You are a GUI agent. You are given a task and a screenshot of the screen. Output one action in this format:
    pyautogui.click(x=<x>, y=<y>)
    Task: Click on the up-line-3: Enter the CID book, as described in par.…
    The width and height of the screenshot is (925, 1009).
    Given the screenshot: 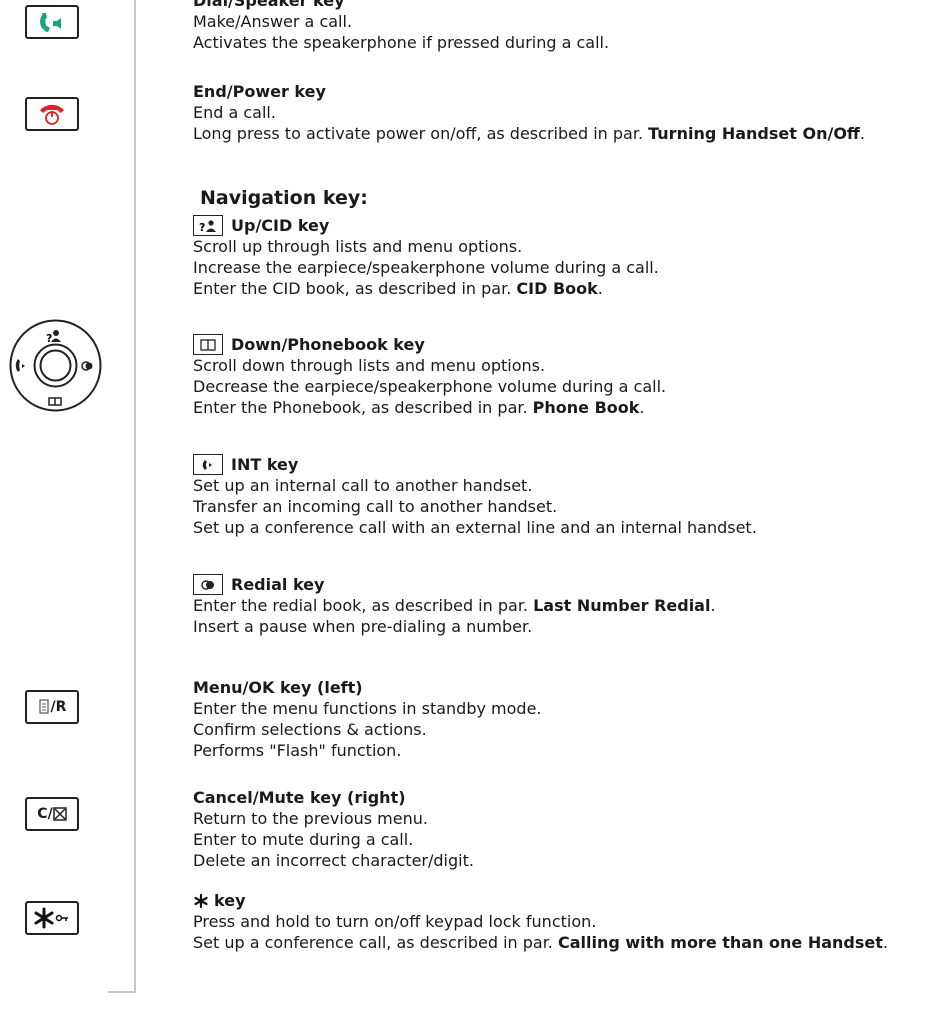 What is the action you would take?
    pyautogui.click(x=398, y=288)
    